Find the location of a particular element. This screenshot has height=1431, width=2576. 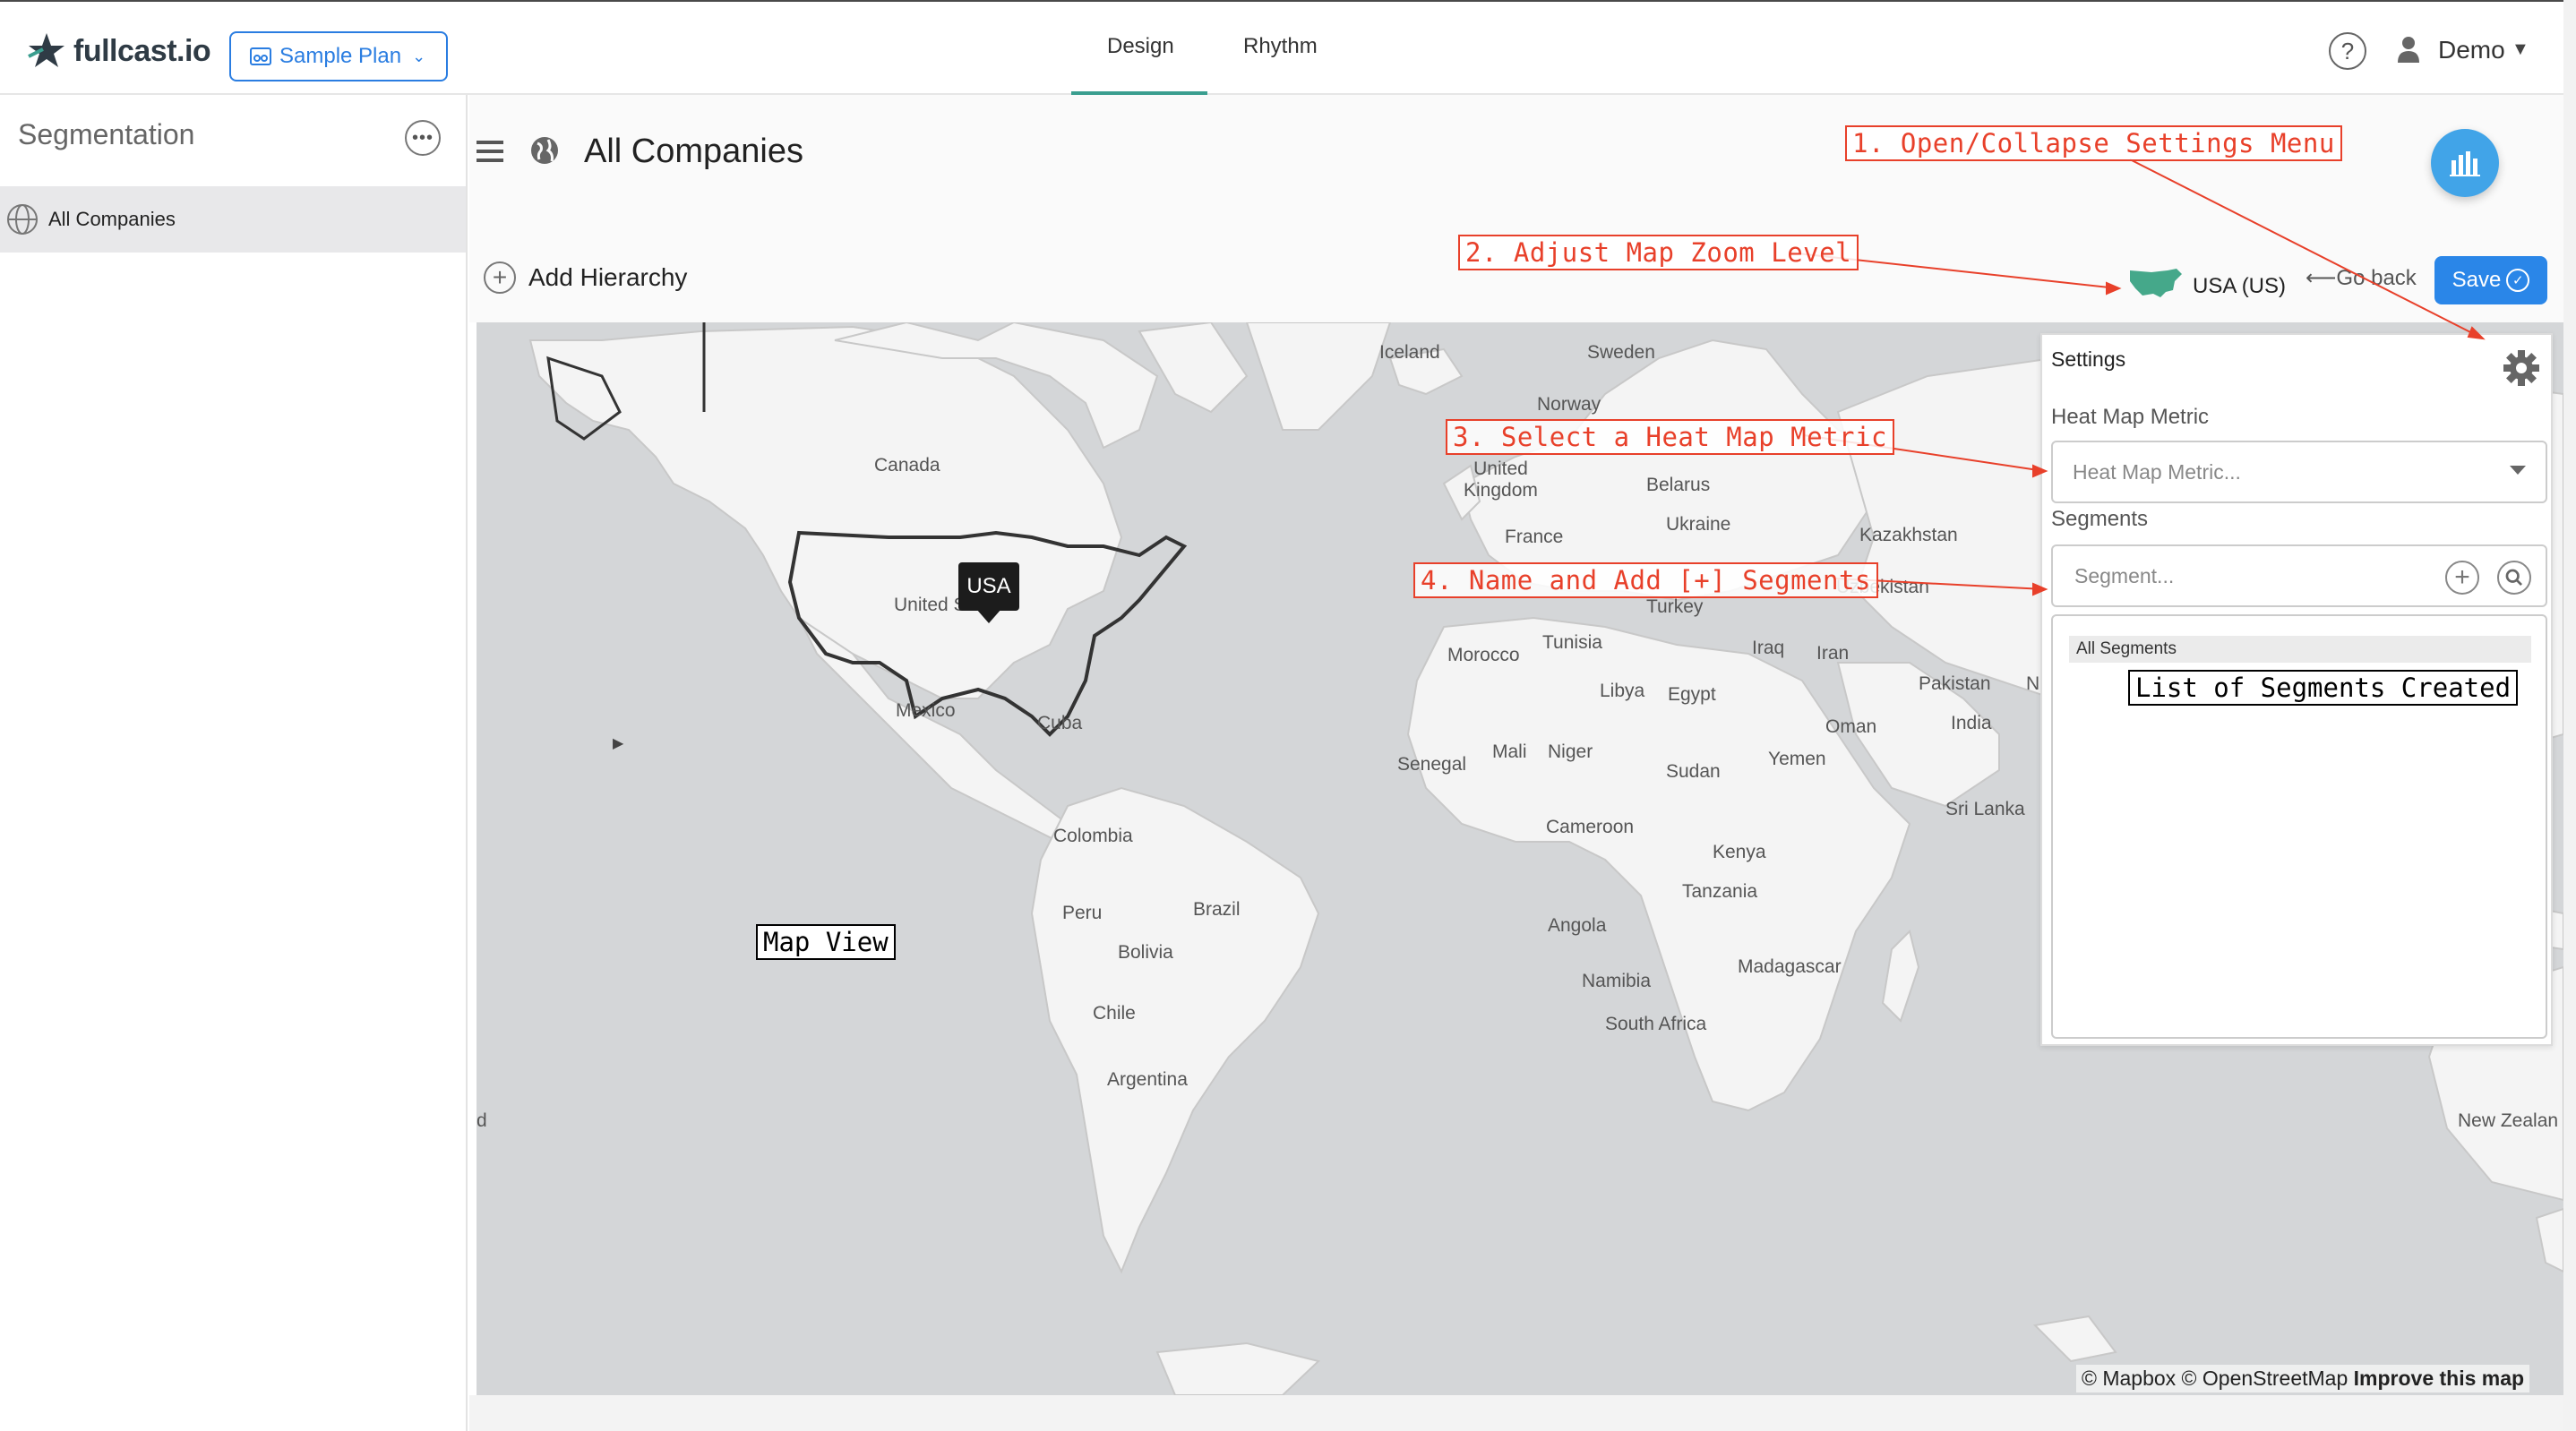

chevron-down-icon: ⌄ is located at coordinates (419, 56).